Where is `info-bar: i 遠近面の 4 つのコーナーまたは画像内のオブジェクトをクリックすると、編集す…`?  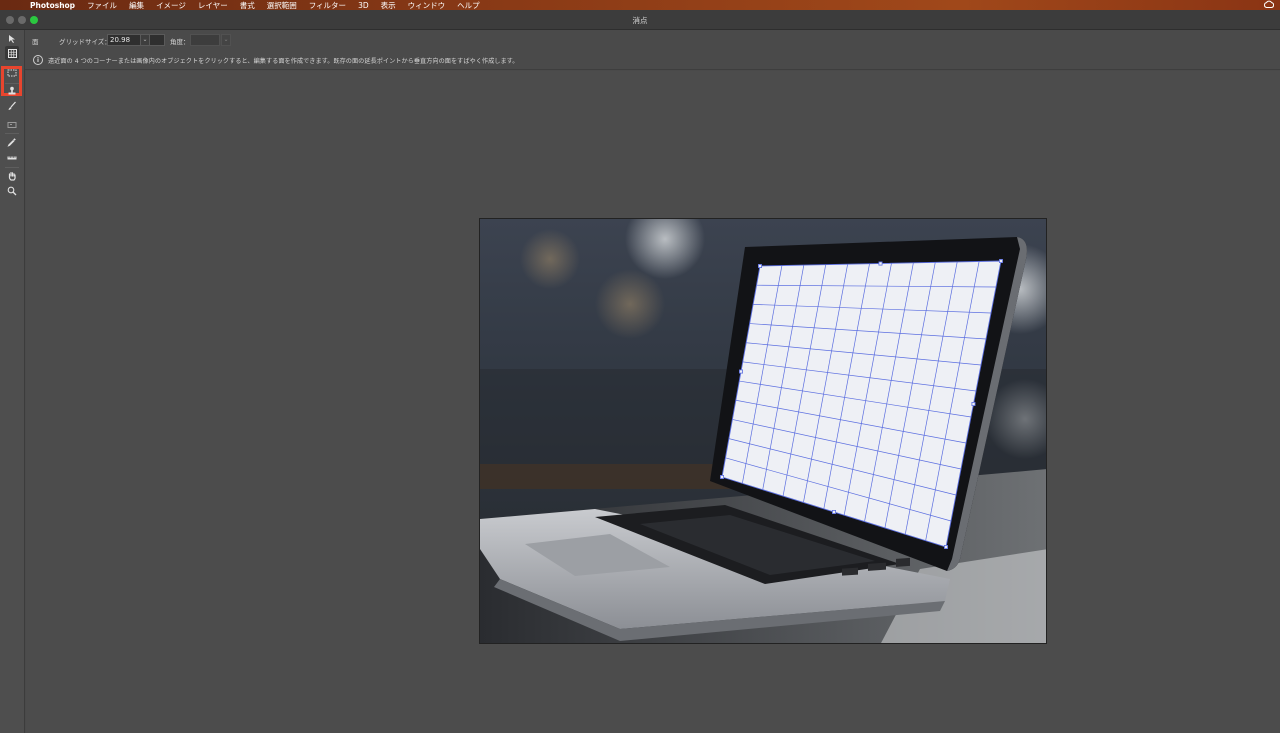
info-bar: i 遠近面の 4 つのコーナーまたは画像内のオブジェクトをクリックすると、編集す… is located at coordinates (652, 60).